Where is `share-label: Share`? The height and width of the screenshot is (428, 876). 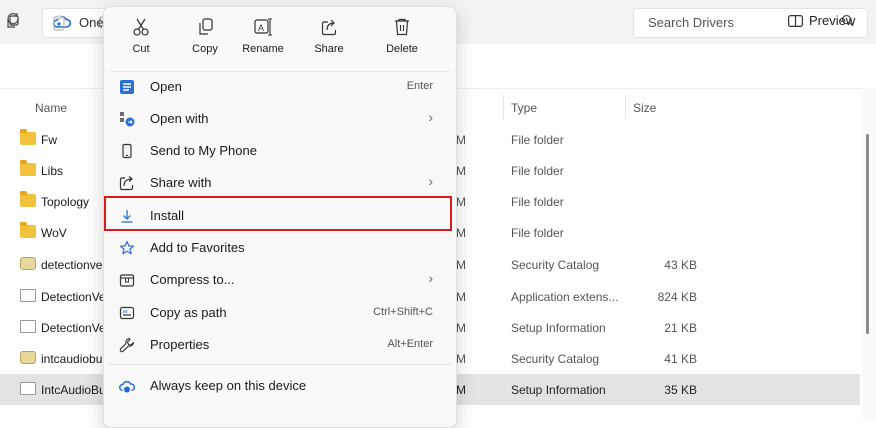
share-label: Share is located at coordinates (329, 49).